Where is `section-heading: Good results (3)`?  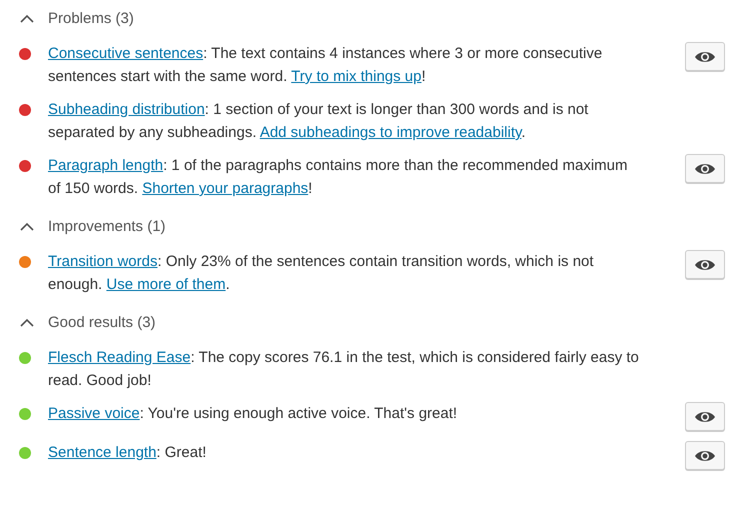
section-heading: Good results (3) is located at coordinates (102, 322).